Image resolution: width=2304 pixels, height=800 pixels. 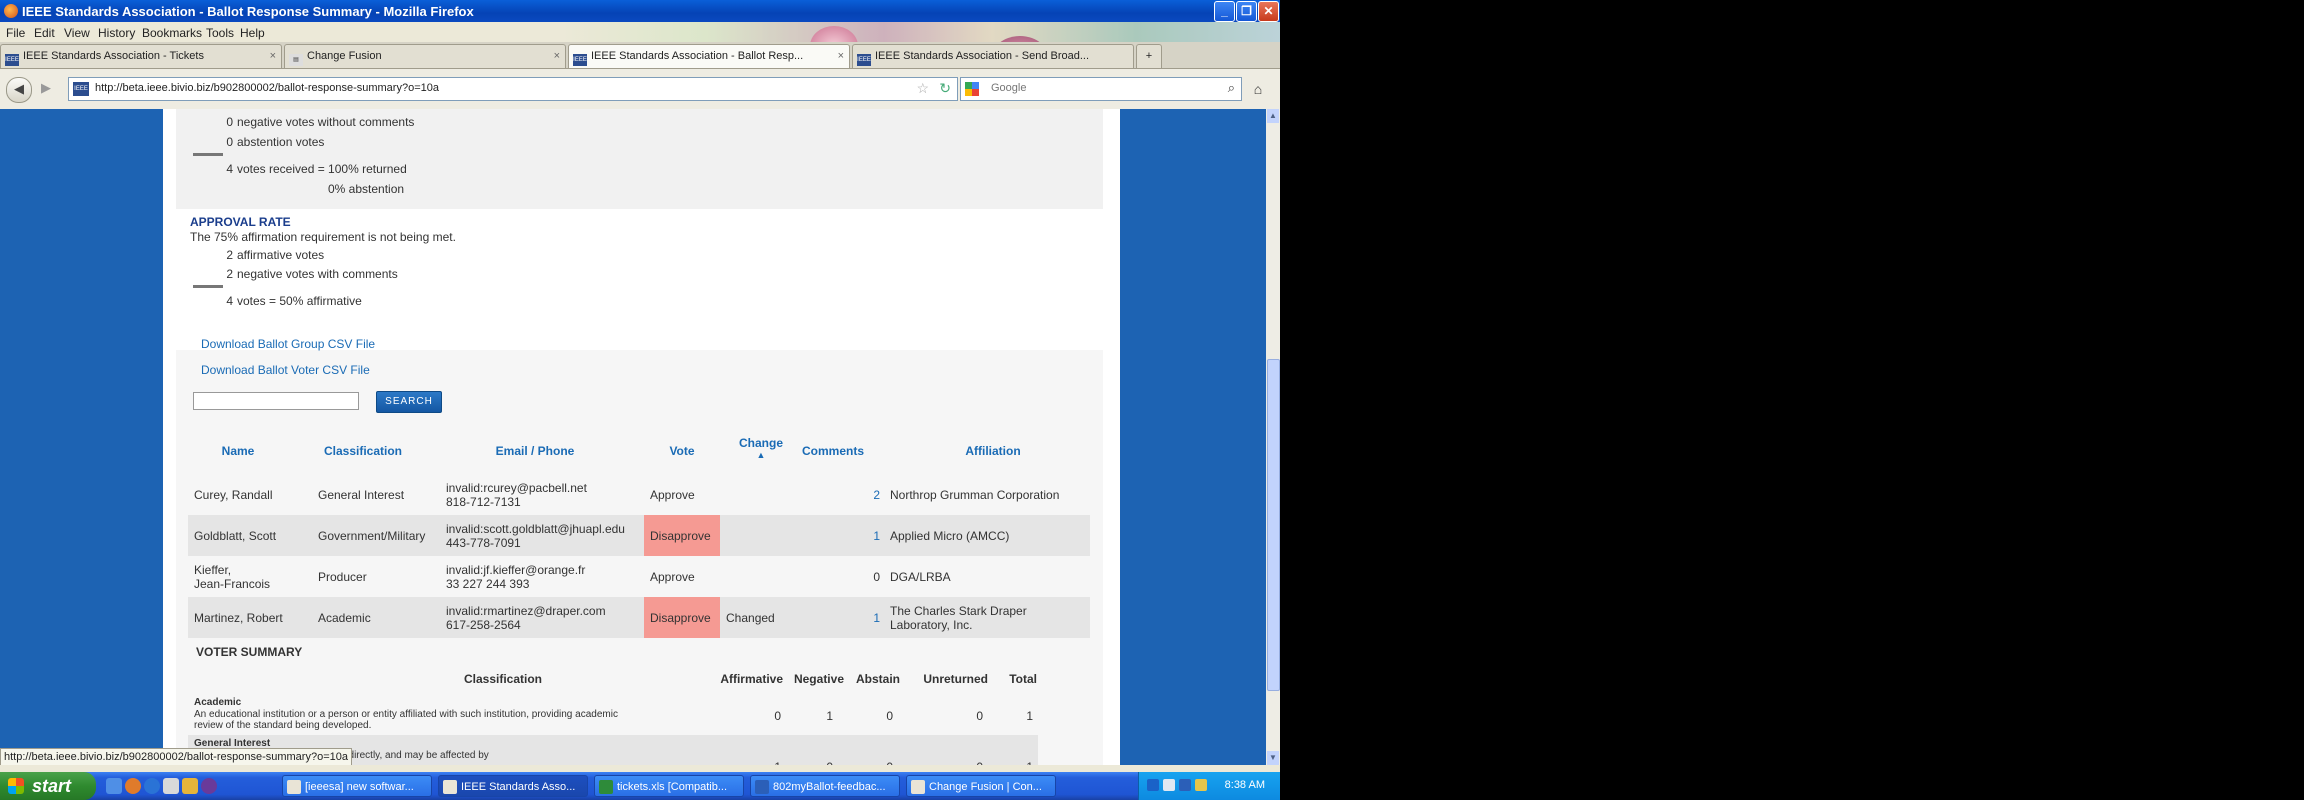 I want to click on scroll-down-arrow-icon: ▼, so click(x=1273, y=758).